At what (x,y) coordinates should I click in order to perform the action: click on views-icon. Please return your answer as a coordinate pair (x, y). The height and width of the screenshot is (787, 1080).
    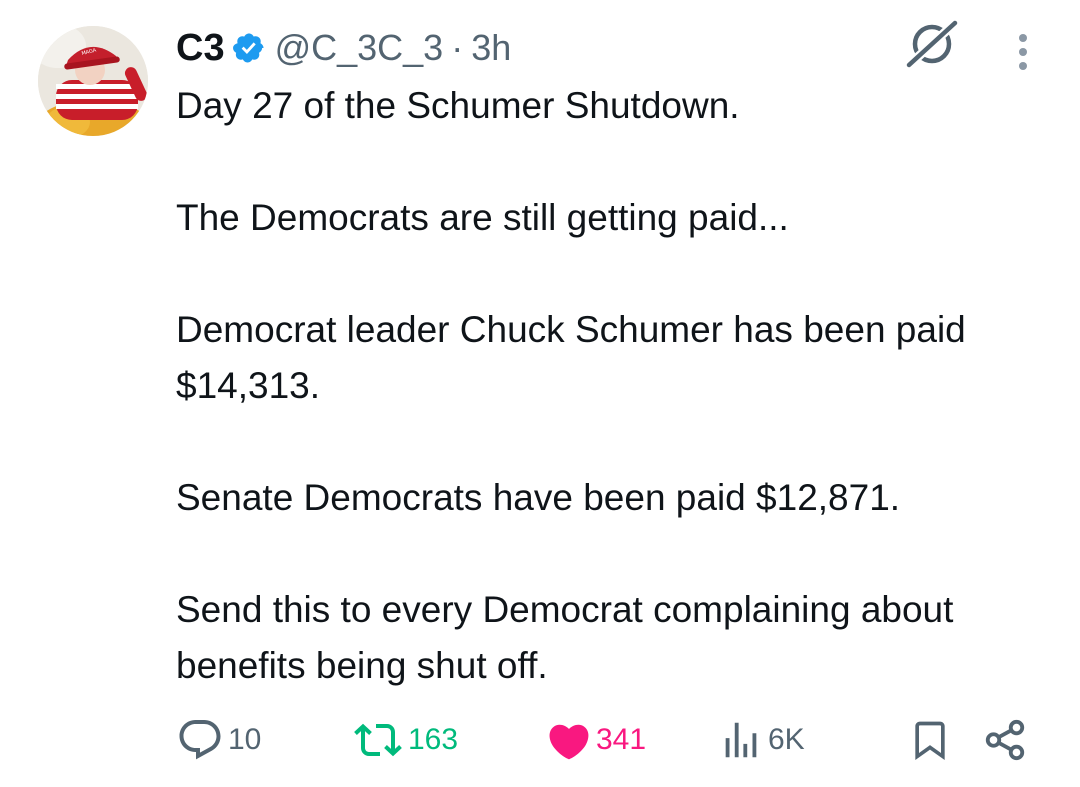
    Looking at the image, I should click on (741, 740).